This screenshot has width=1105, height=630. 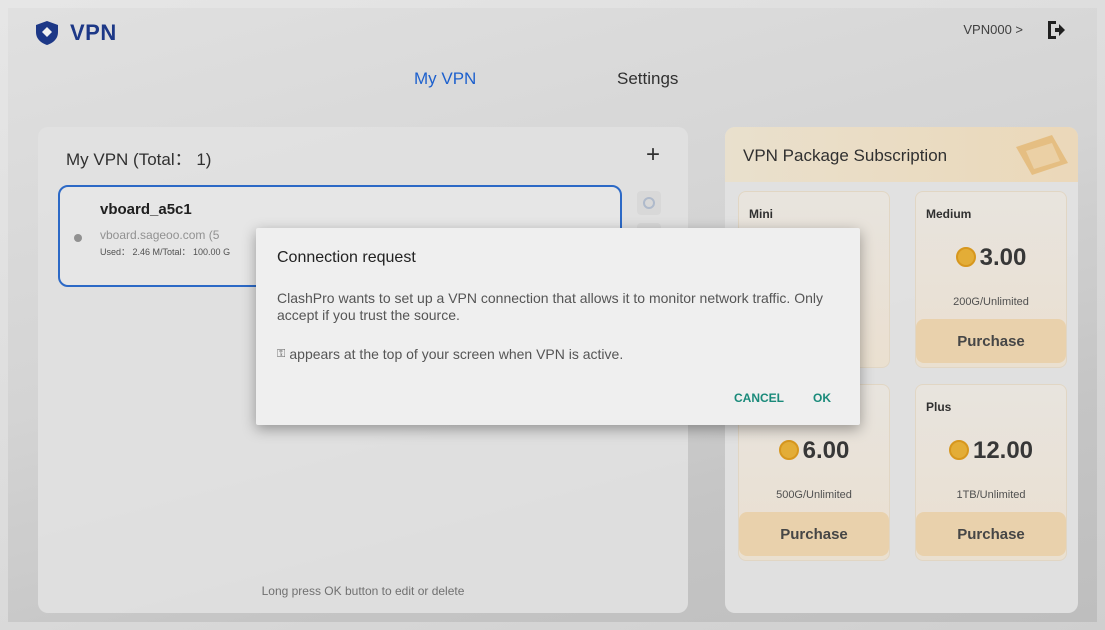 I want to click on cancel-button: CANCEL, so click(x=759, y=398).